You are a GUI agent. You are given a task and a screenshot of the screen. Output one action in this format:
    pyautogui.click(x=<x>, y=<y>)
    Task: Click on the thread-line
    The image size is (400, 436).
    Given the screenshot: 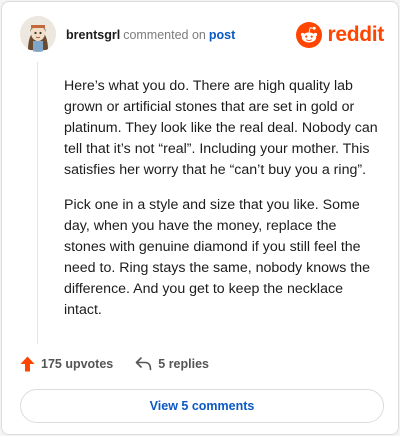 What is the action you would take?
    pyautogui.click(x=37, y=203)
    